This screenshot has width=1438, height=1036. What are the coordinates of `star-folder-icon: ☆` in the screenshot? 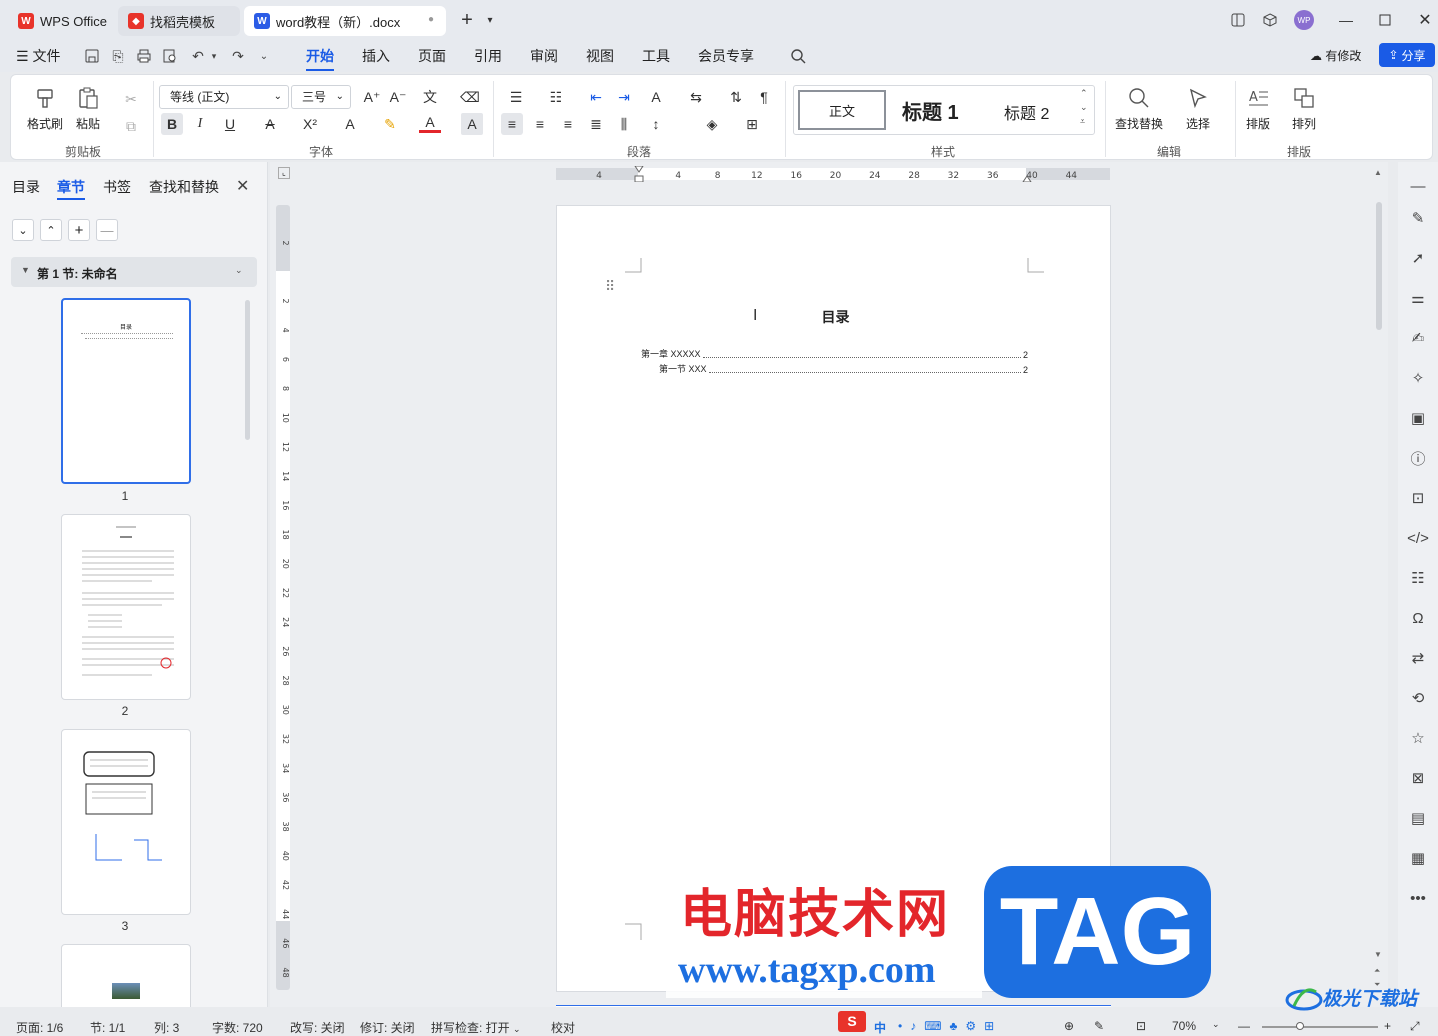 It's located at (1418, 738).